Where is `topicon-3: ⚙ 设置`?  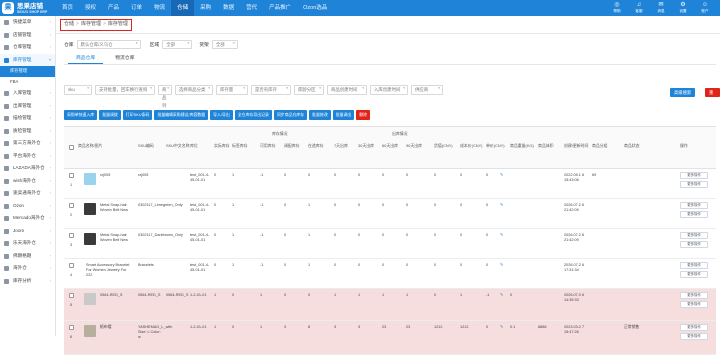
topicon-3: ⚙ 设置 is located at coordinates (683, 7).